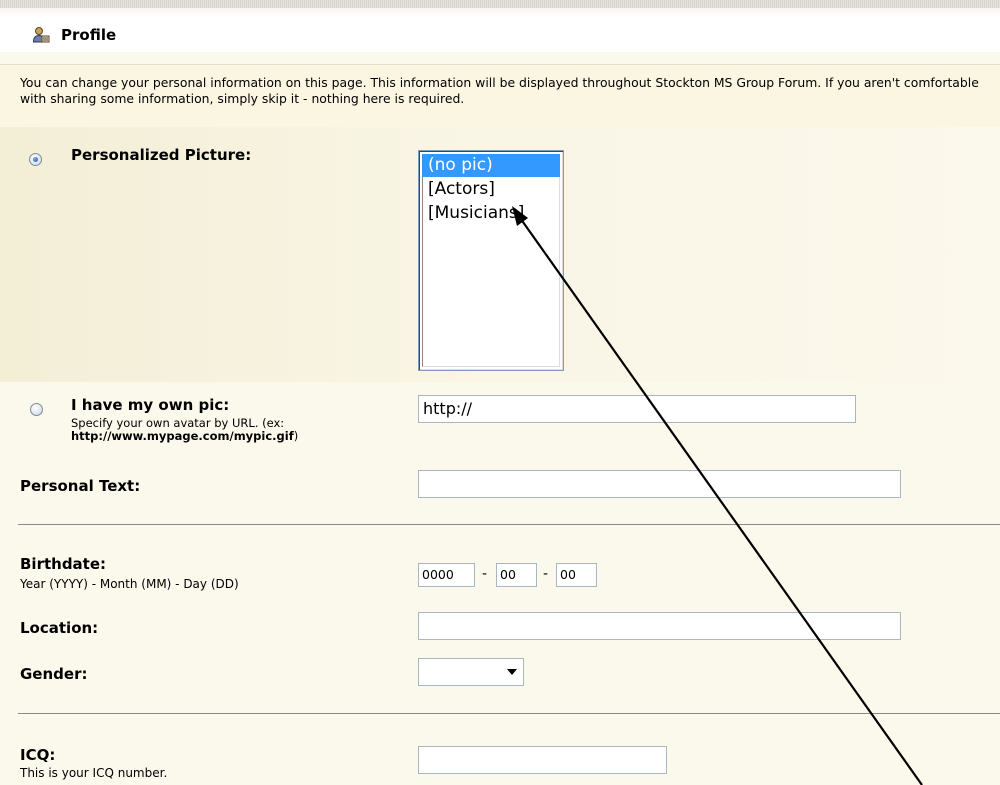  Describe the element at coordinates (80, 486) in the screenshot. I see `personal-text-label: Personal Text:` at that location.